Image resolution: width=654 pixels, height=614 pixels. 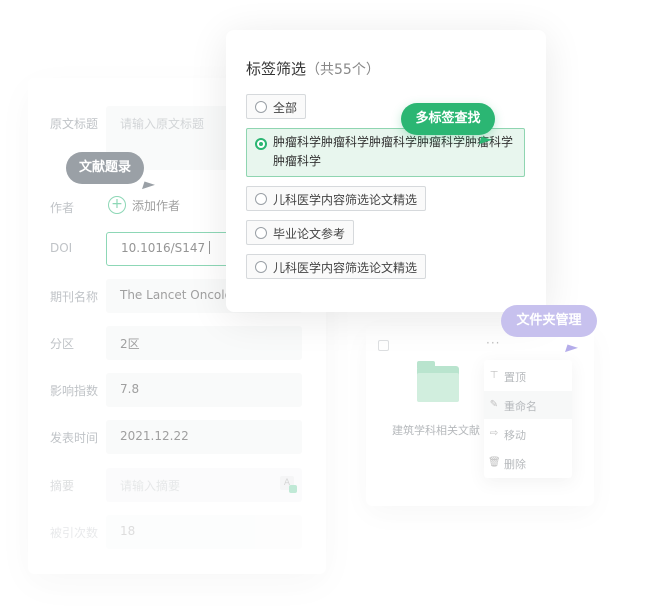 What do you see at coordinates (204, 390) in the screenshot?
I see `impact-factor-input: 7.8` at bounding box center [204, 390].